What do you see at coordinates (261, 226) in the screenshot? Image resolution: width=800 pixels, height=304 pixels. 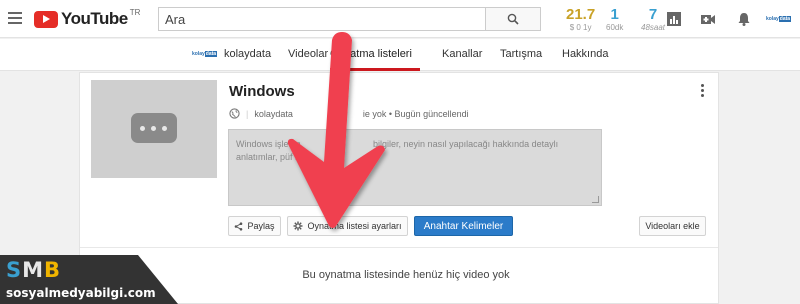 I see `share-label: Paylaş` at bounding box center [261, 226].